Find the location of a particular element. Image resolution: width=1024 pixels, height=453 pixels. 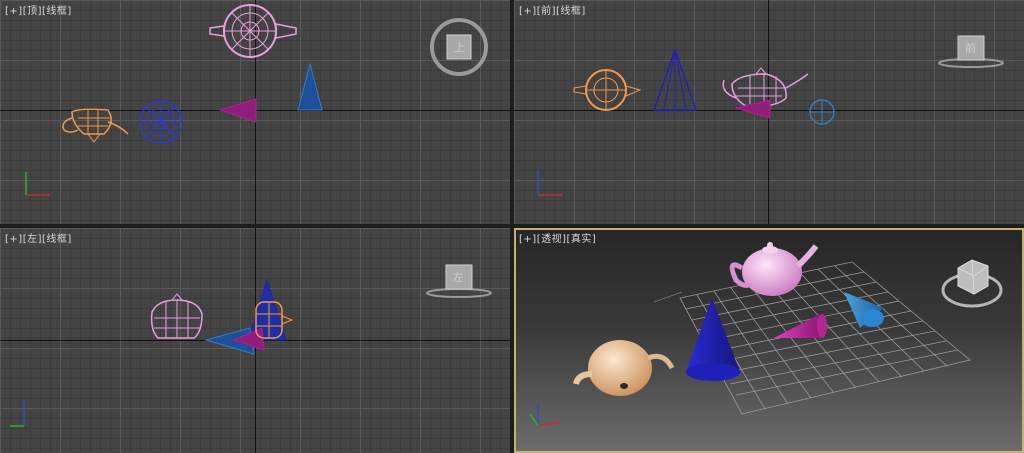

viewport-top-label: [+][顶][线框] is located at coordinates (38, 9).